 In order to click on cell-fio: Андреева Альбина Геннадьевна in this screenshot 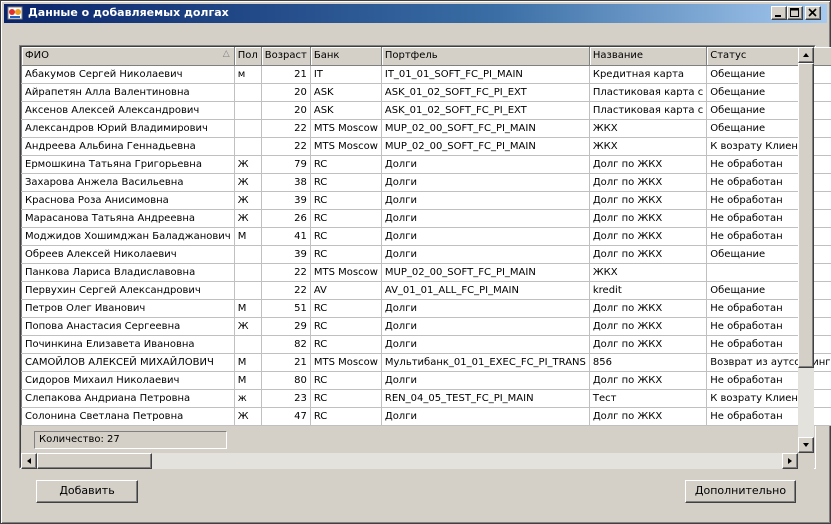, I will do `click(128, 146)`.